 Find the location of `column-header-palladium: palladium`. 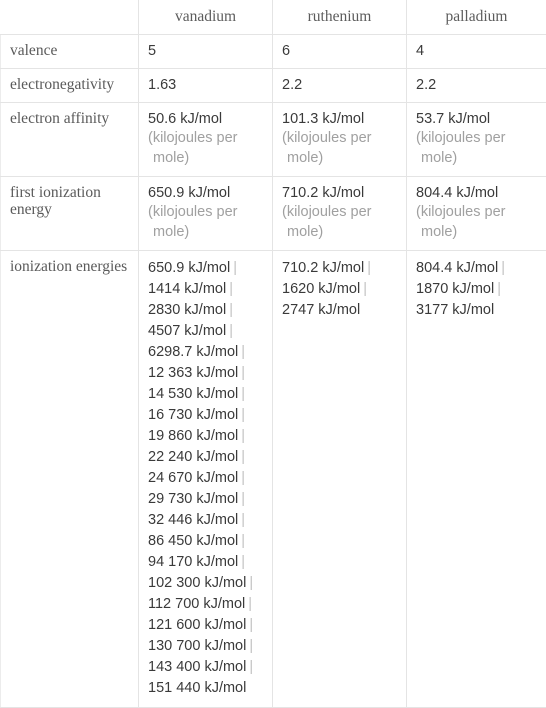

column-header-palladium: palladium is located at coordinates (476, 18).